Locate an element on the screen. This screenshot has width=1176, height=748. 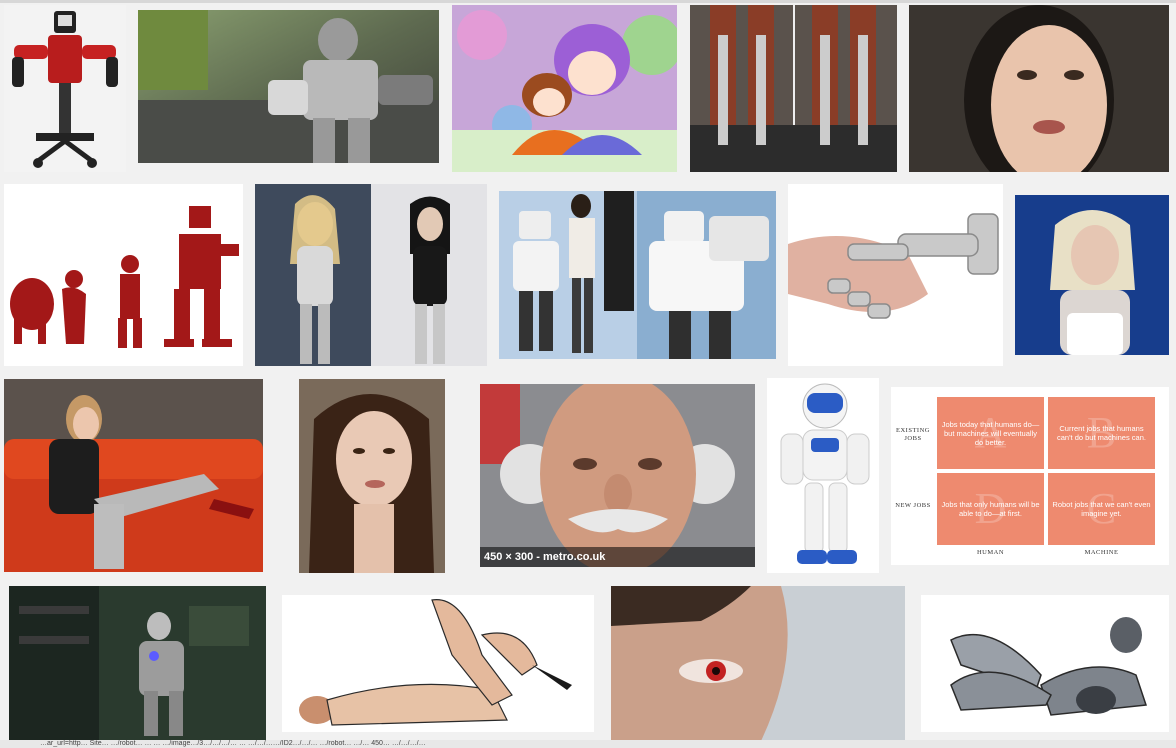
image-result-chrome-robot is located at coordinates (1045, 663).